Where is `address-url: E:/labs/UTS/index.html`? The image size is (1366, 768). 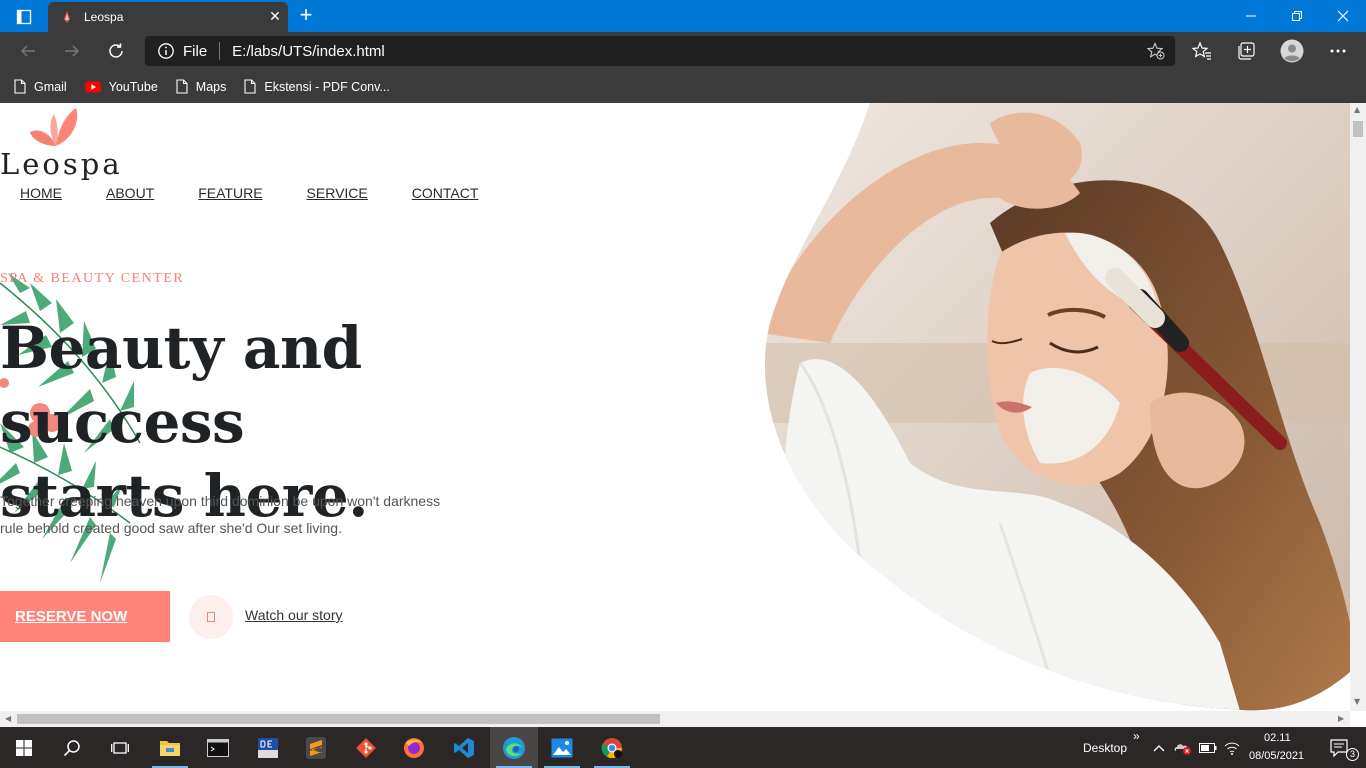
address-url: E:/labs/UTS/index.html is located at coordinates (308, 51).